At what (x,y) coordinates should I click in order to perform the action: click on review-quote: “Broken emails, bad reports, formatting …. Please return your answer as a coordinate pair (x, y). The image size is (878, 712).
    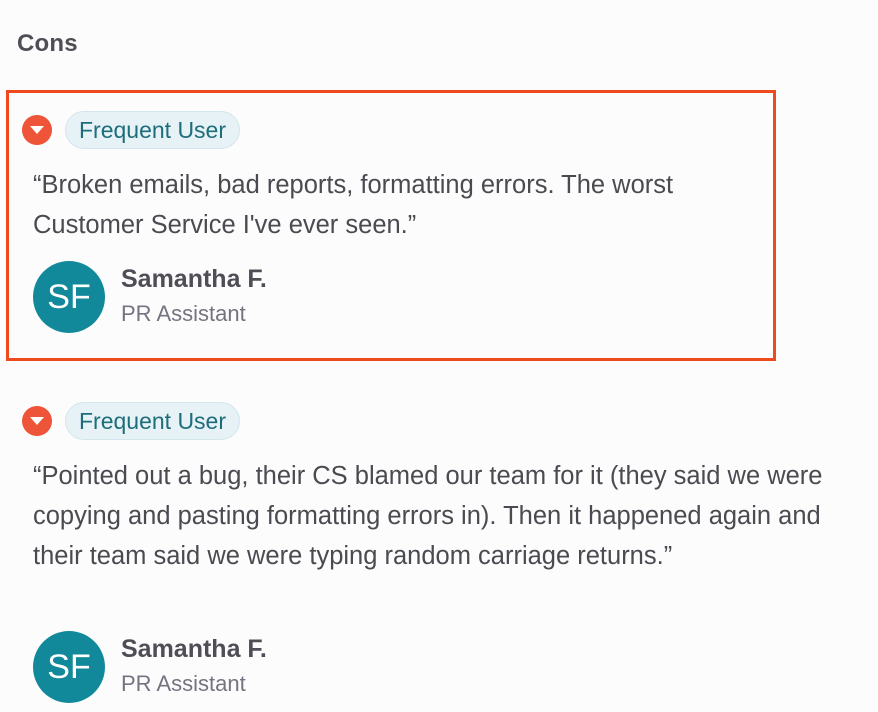
    Looking at the image, I should click on (353, 205).